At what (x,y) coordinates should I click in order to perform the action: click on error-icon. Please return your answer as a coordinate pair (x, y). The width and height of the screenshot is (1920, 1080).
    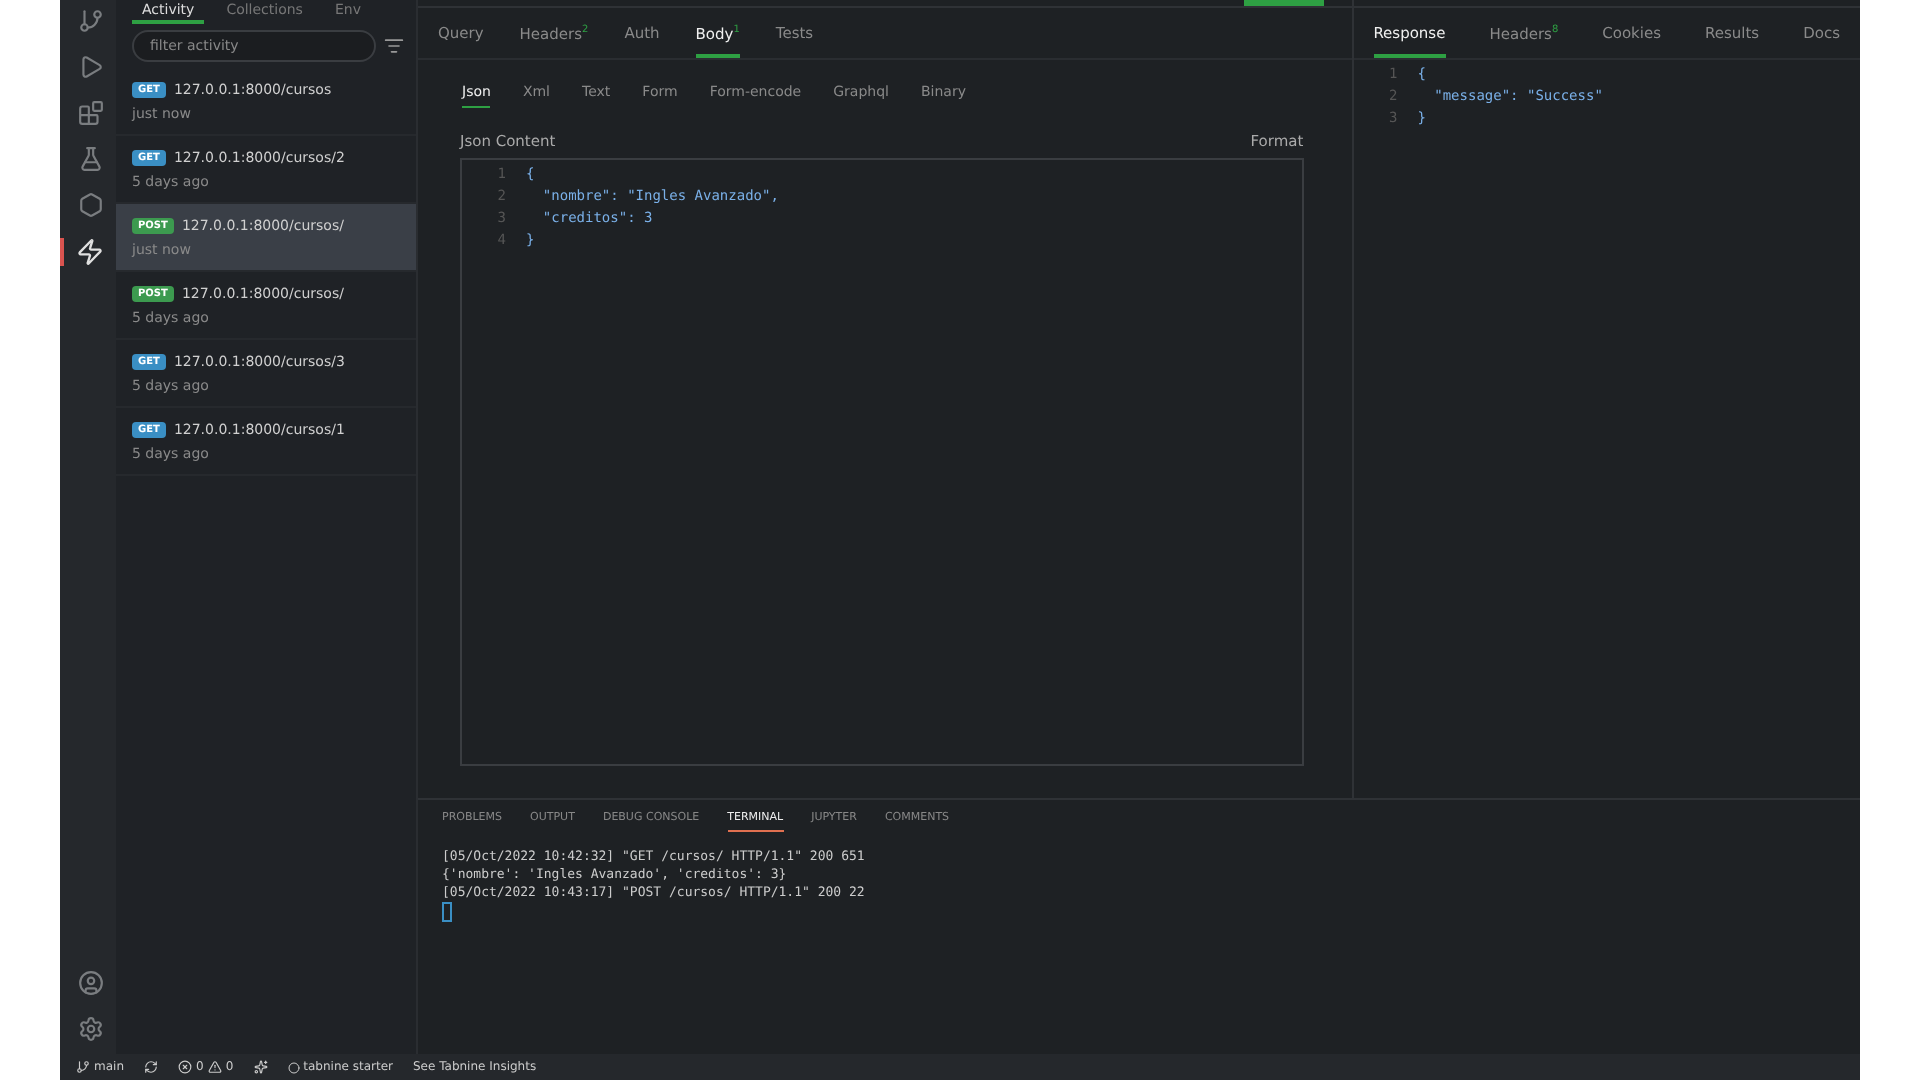
    Looking at the image, I should click on (185, 1067).